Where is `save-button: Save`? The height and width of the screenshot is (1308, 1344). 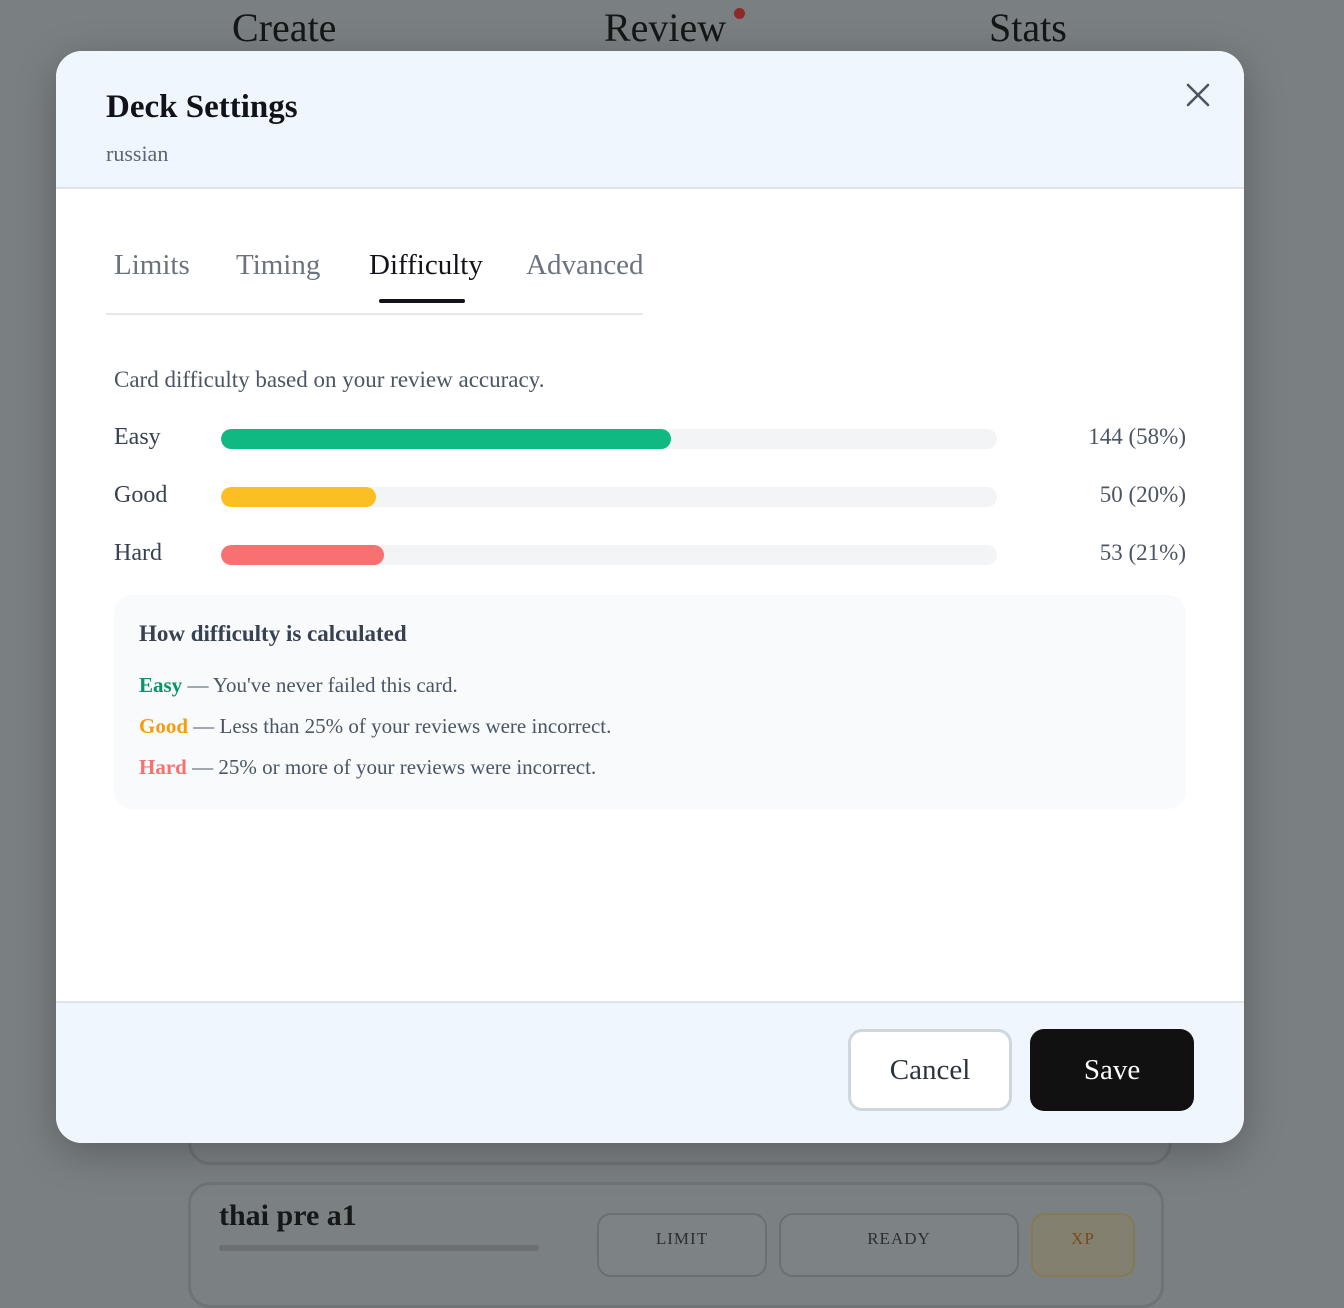
save-button: Save is located at coordinates (1112, 1070).